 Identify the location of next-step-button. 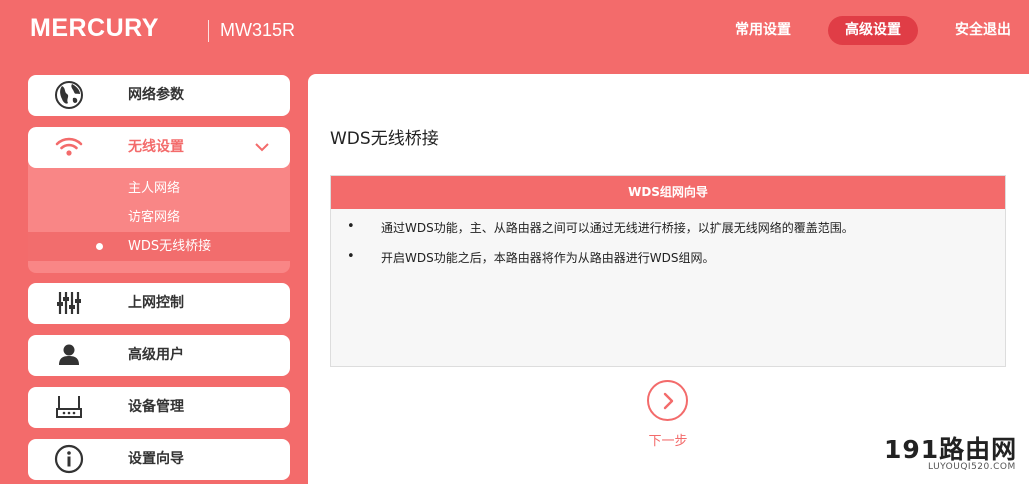
(667, 400).